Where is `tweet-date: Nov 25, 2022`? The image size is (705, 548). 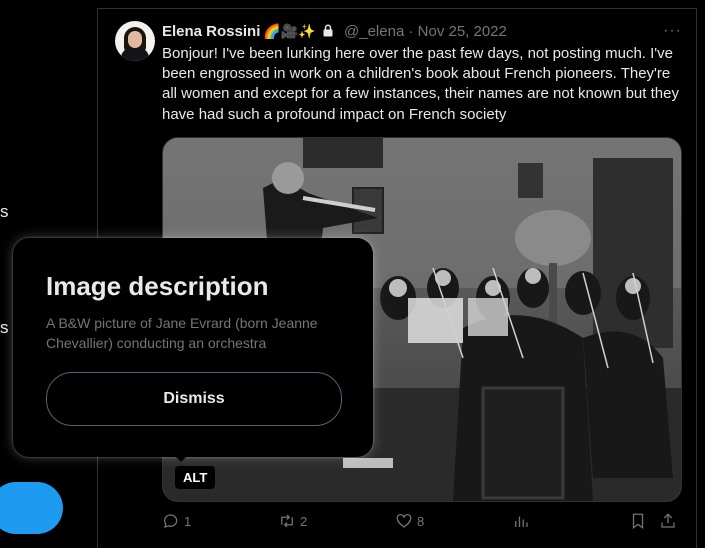
tweet-date: Nov 25, 2022 is located at coordinates (462, 31).